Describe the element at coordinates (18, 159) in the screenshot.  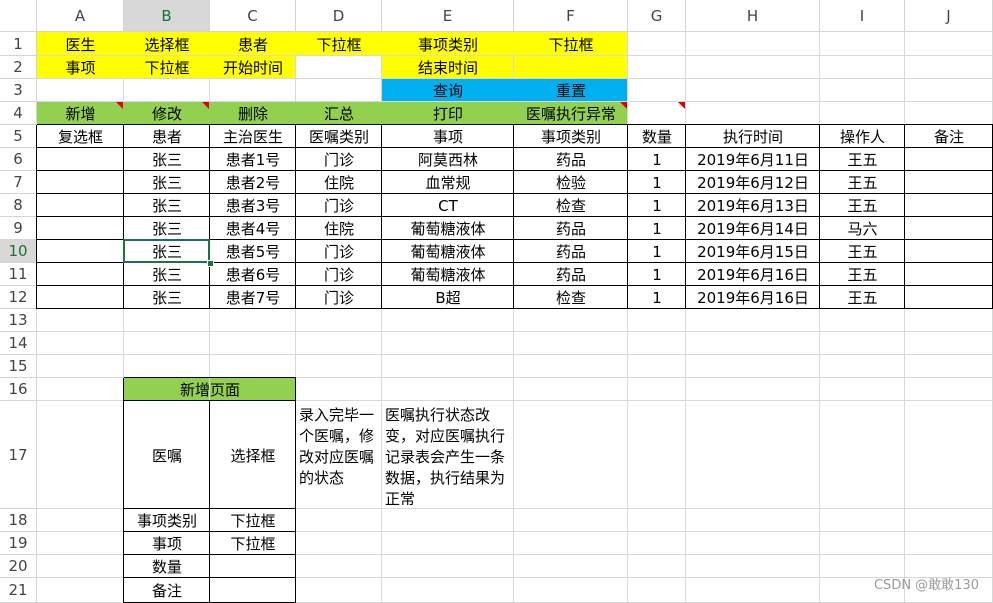
I see `row-header-6: 6` at that location.